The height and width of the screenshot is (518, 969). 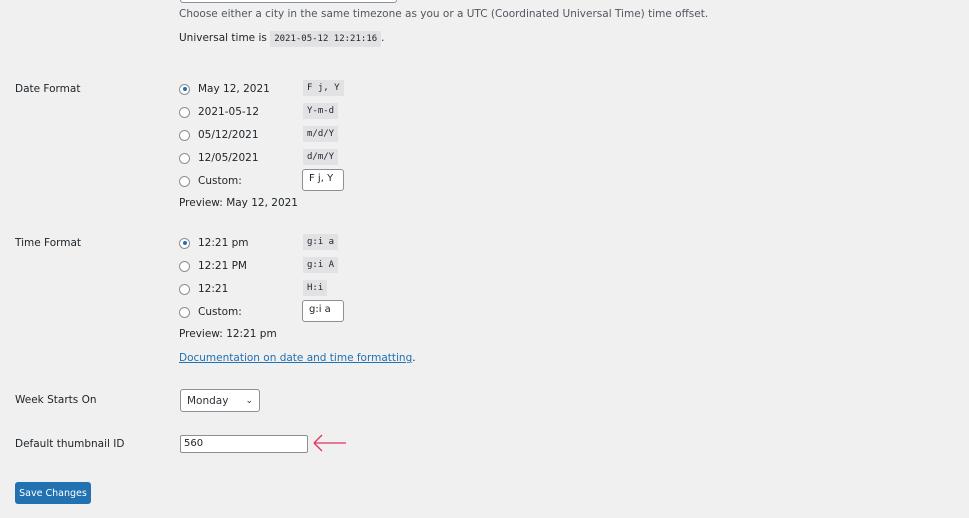 I want to click on format-code-text: g:i A, so click(x=321, y=265).